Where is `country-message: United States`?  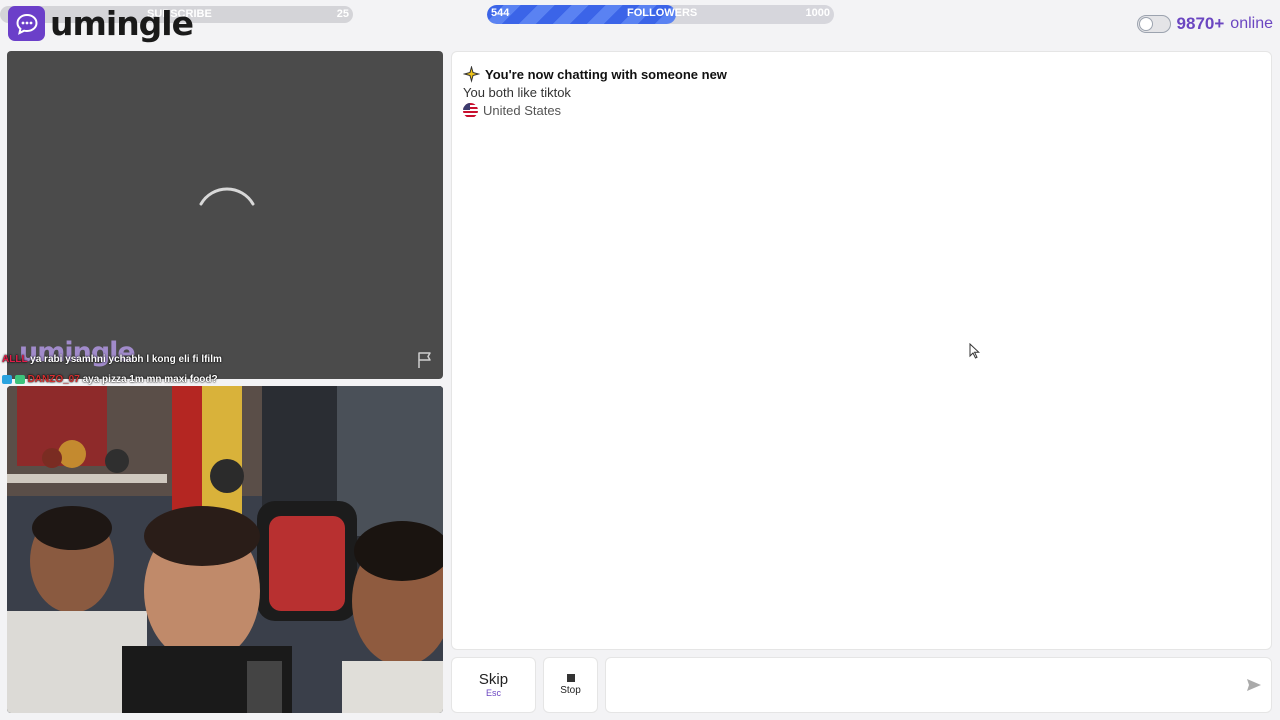
country-message: United States is located at coordinates (512, 110).